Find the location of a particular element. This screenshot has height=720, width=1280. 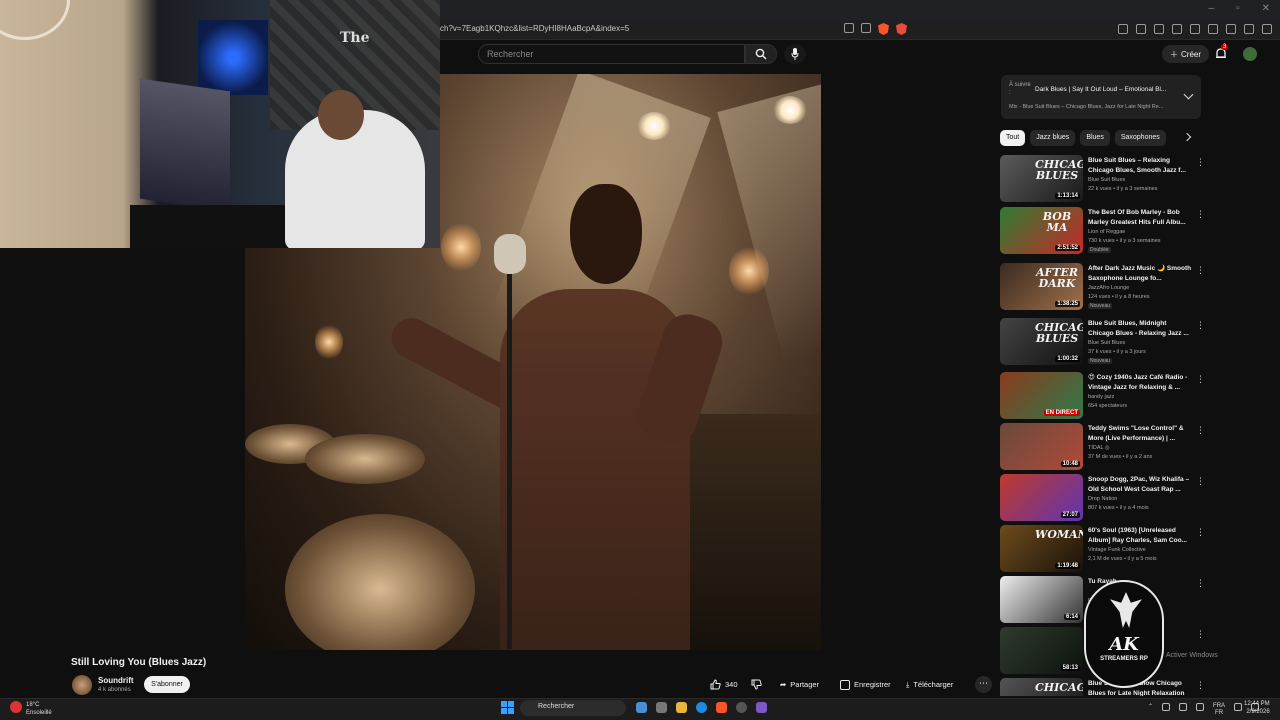

close-icon: ✕ is located at coordinates (1266, 8).